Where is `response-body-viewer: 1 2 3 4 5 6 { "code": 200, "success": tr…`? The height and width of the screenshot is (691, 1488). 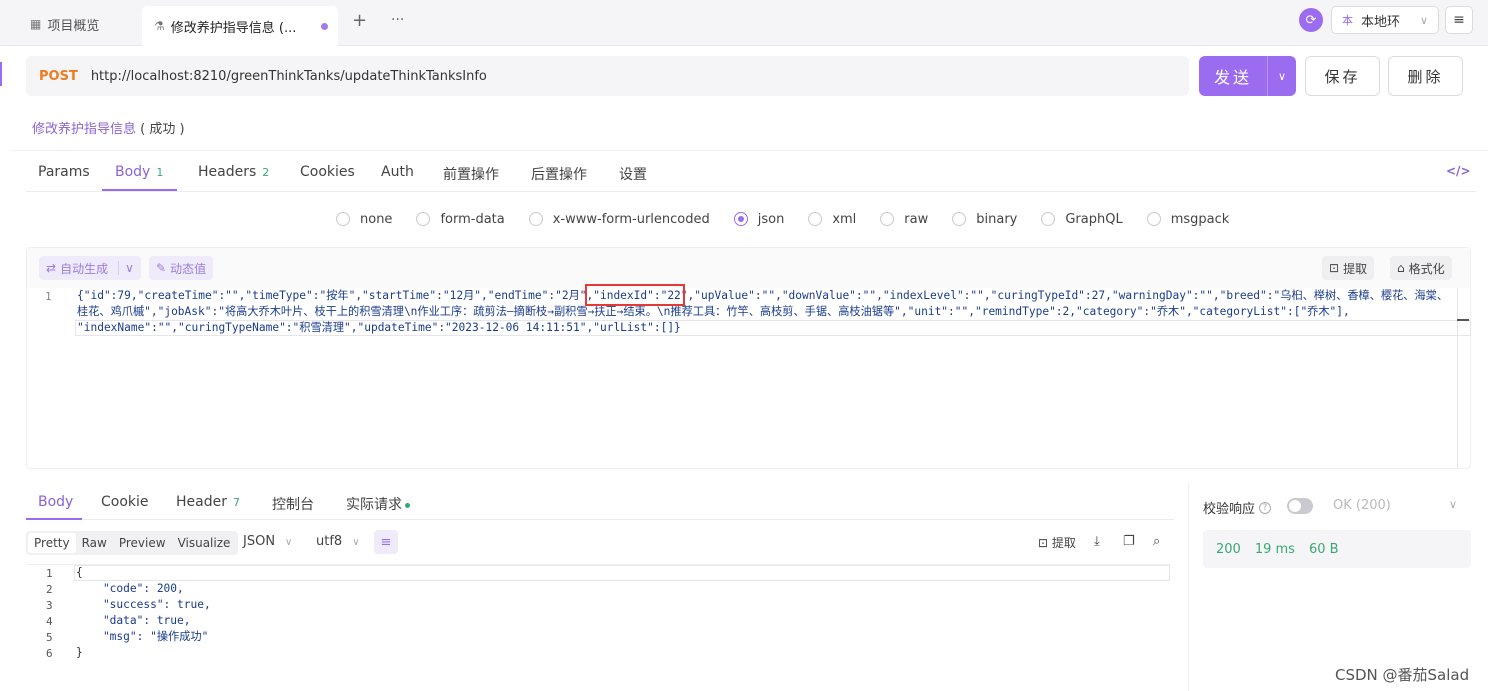 response-body-viewer: 1 2 3 4 5 6 { "code": 200, "success": tr… is located at coordinates (598, 627).